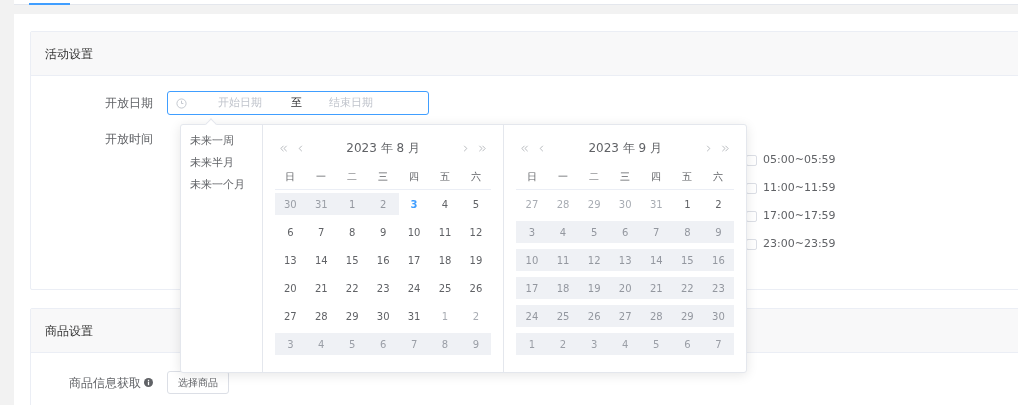 The image size is (1018, 405). What do you see at coordinates (226, 163) in the screenshot?
I see `shortcut-option: 未来半月` at bounding box center [226, 163].